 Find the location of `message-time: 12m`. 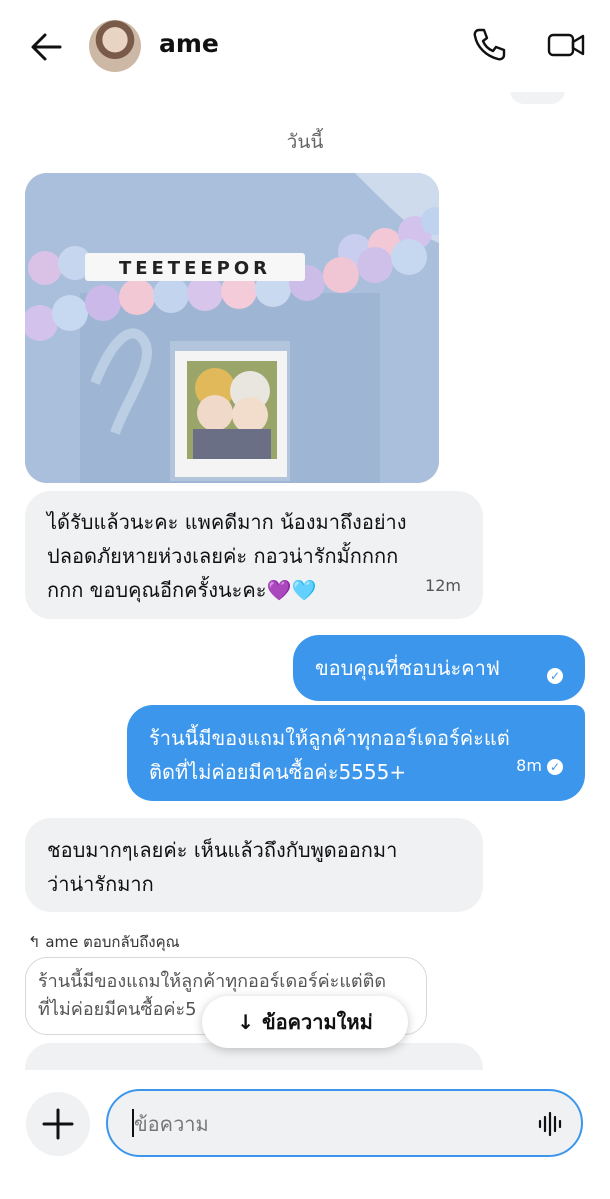

message-time: 12m is located at coordinates (443, 585).